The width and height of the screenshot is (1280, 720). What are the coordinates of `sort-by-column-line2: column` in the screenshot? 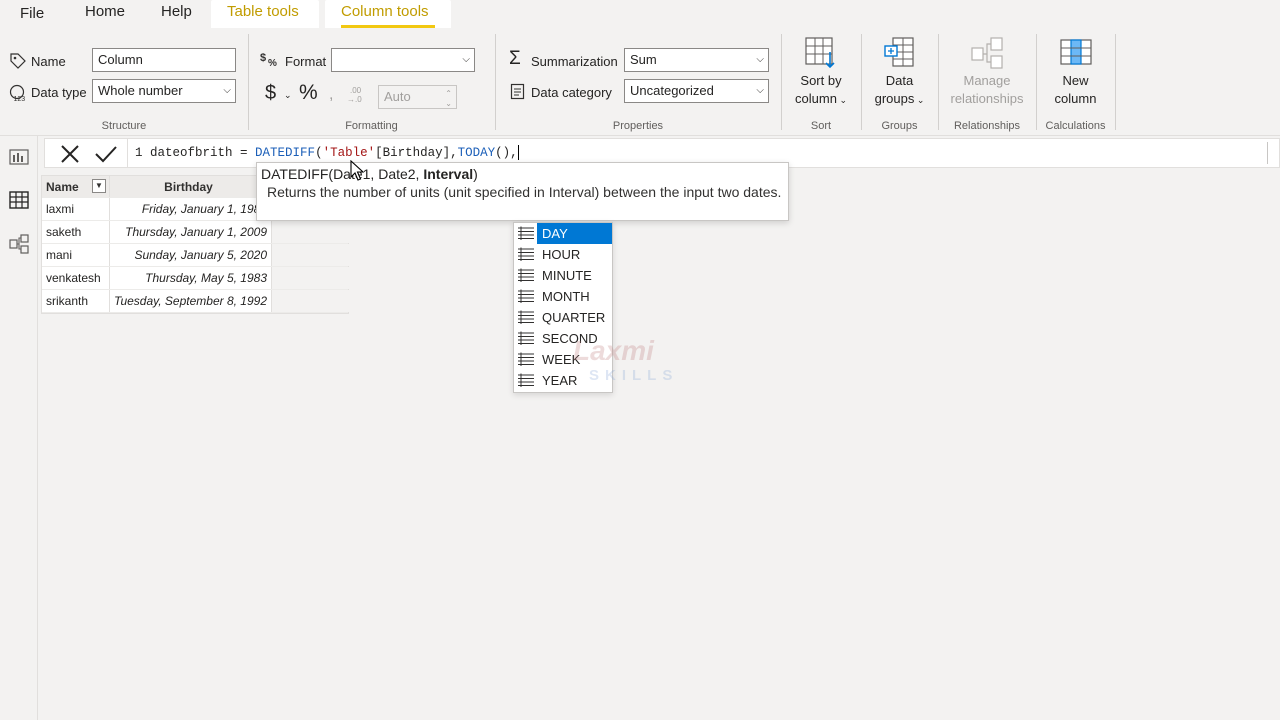 It's located at (816, 98).